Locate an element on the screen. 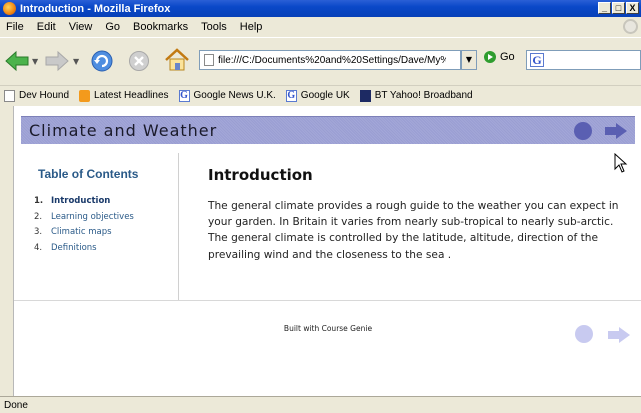  bookmark-dev-hound: Dev Hound is located at coordinates (37, 95).